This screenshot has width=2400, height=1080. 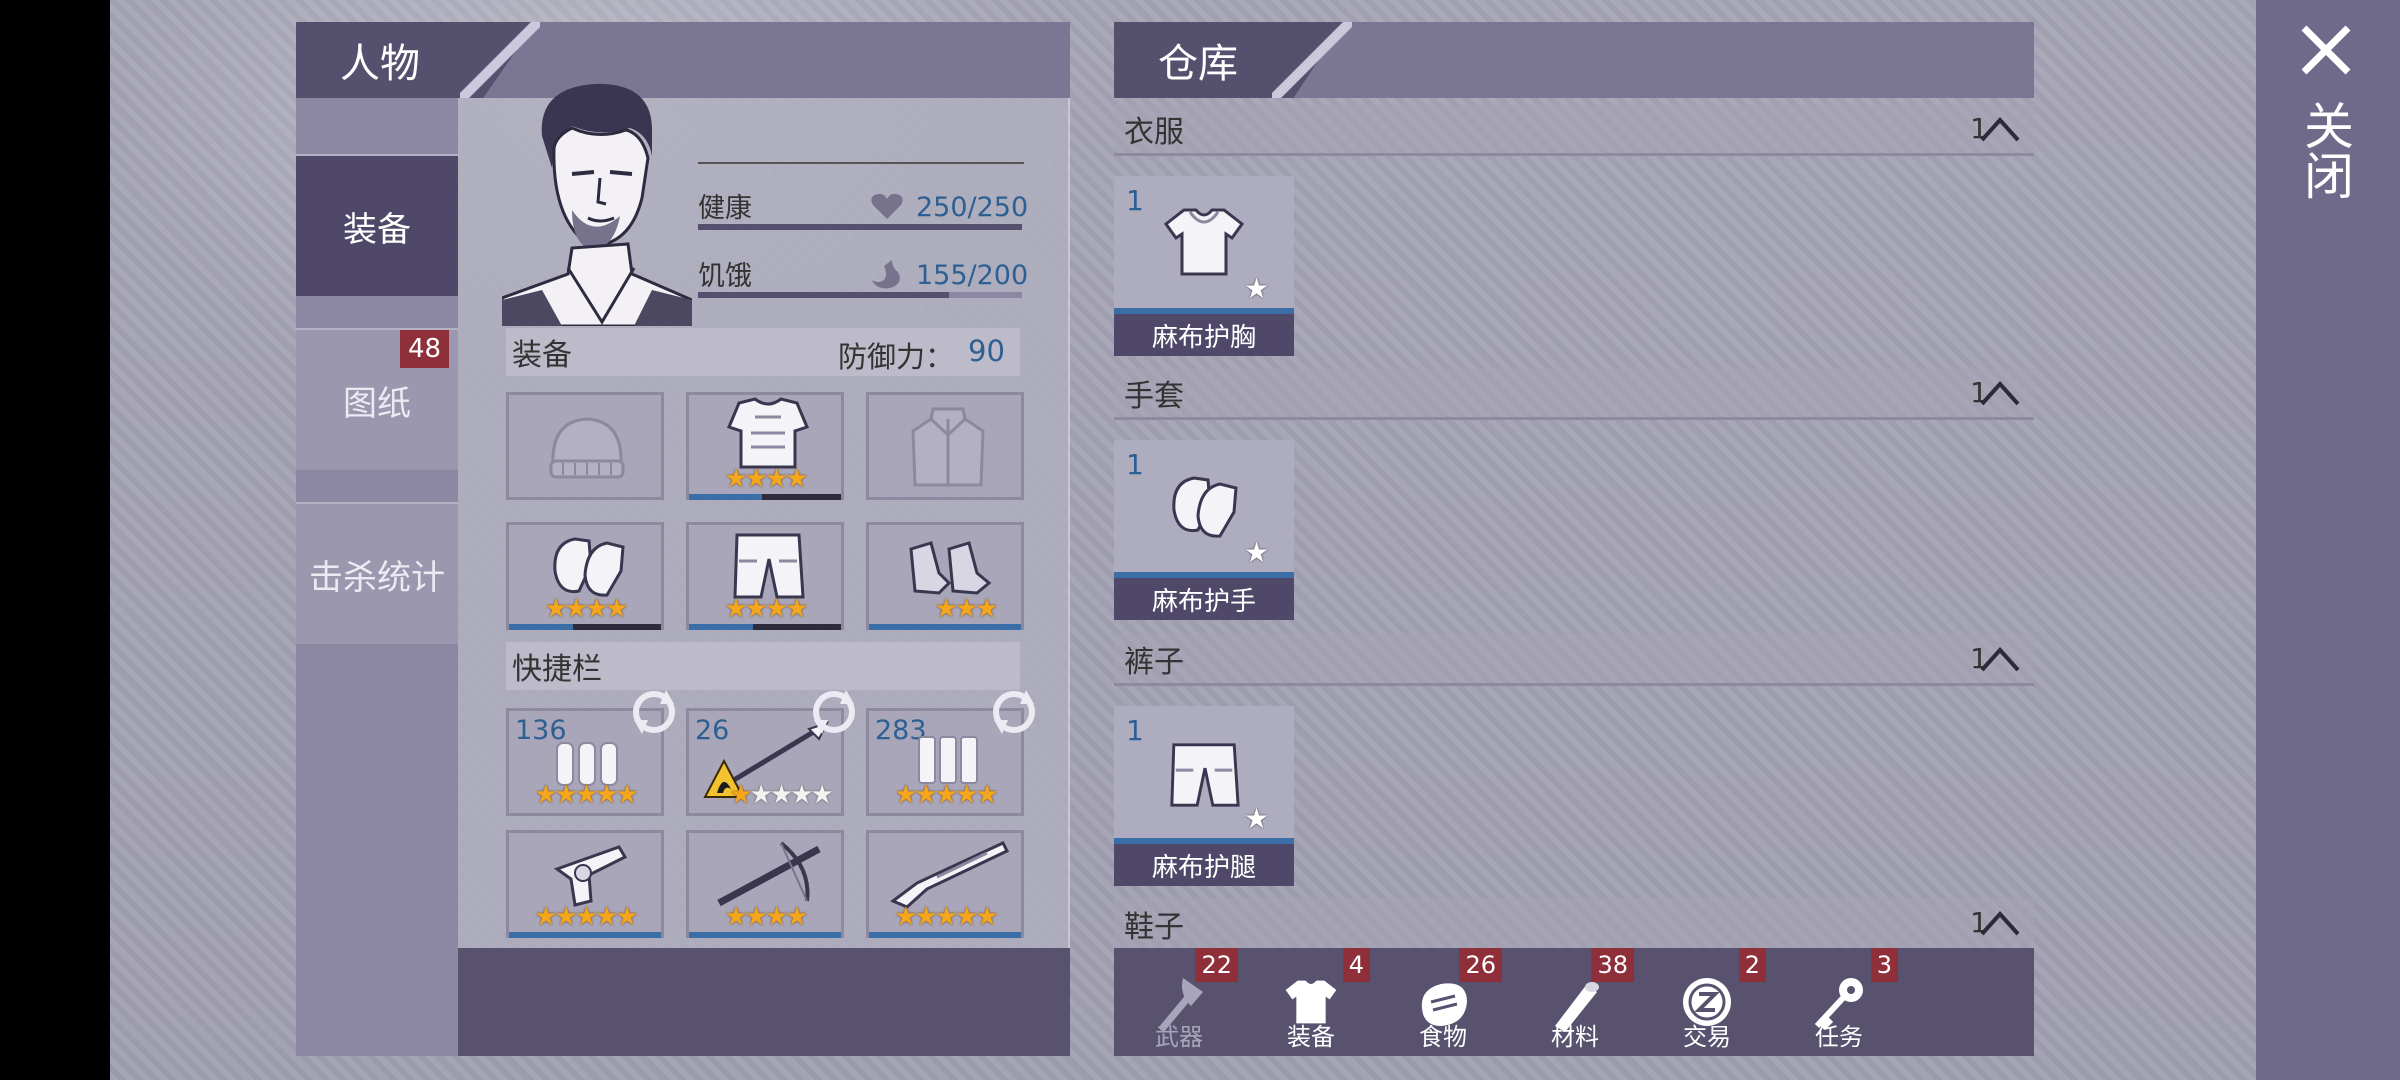 What do you see at coordinates (948, 447) in the screenshot?
I see `jacket-icon` at bounding box center [948, 447].